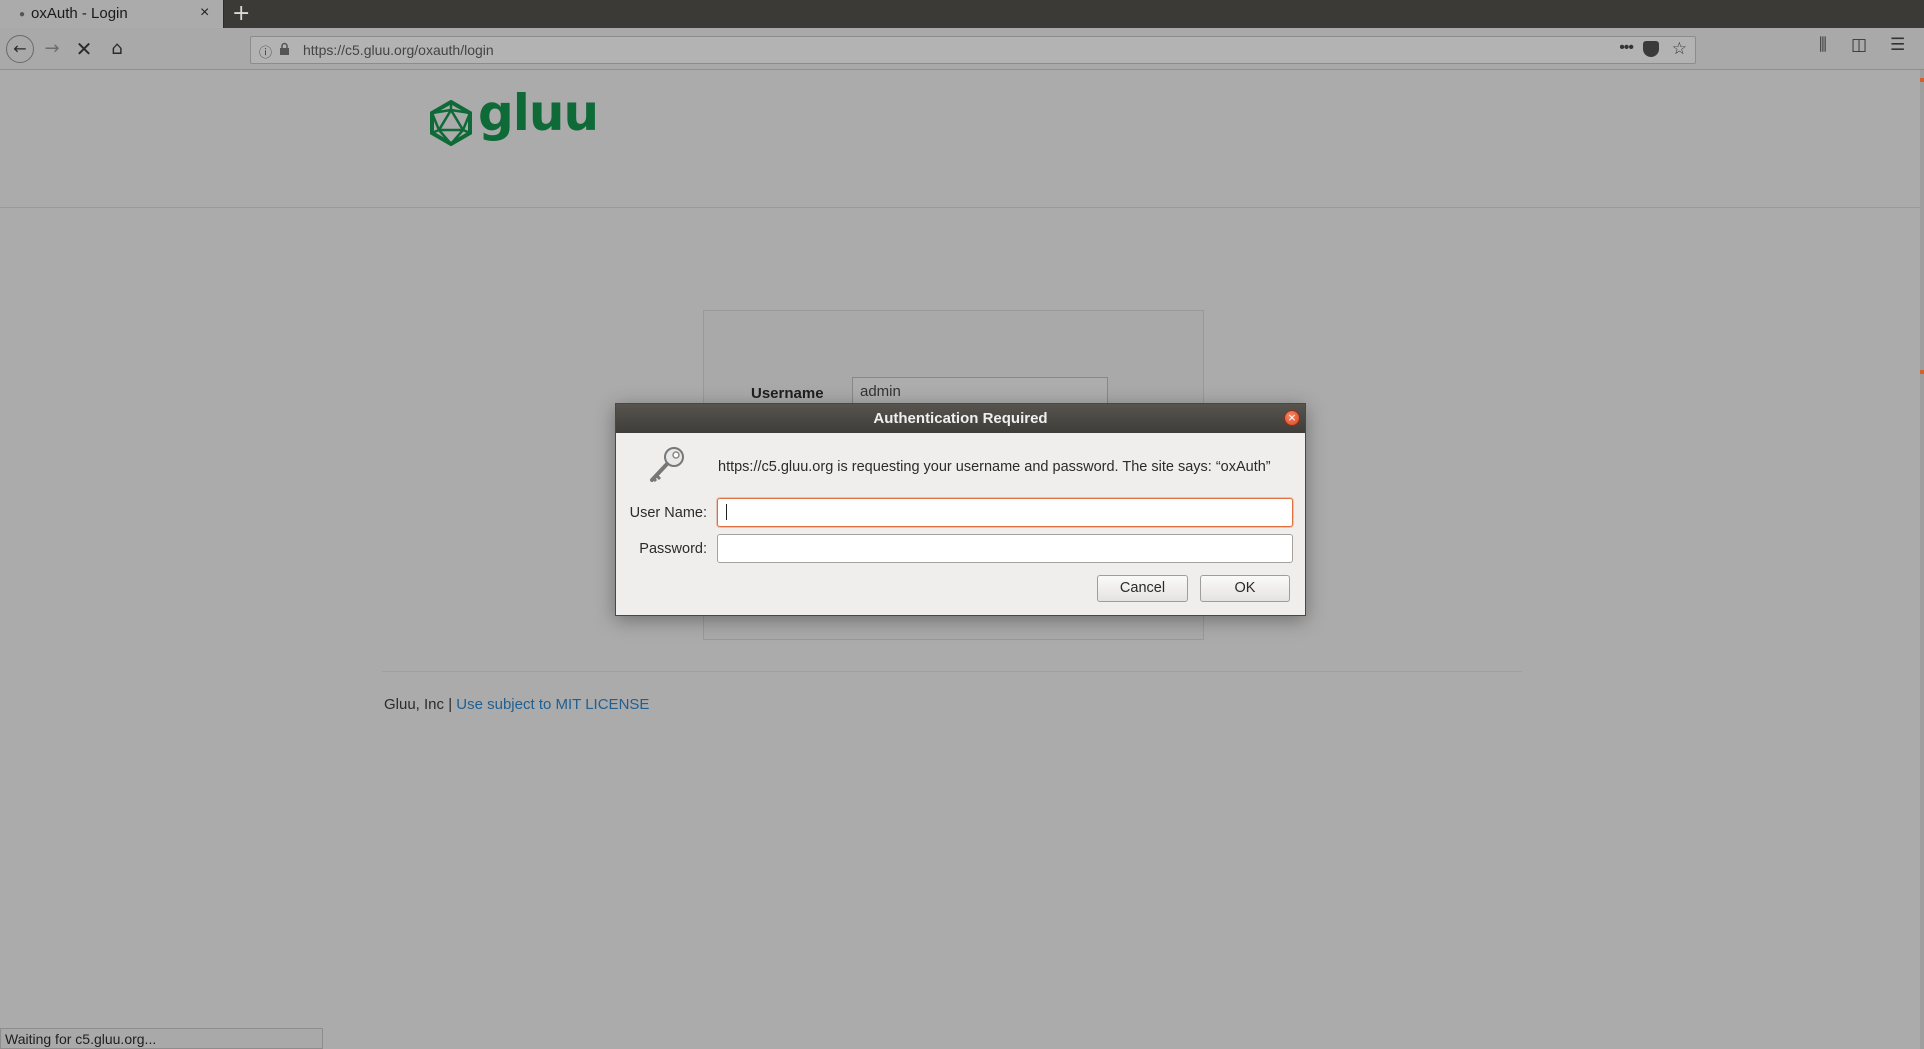 Image resolution: width=1924 pixels, height=1049 pixels. Describe the element at coordinates (79, 13) in the screenshot. I see `tab-title: oxAuth - Login` at that location.